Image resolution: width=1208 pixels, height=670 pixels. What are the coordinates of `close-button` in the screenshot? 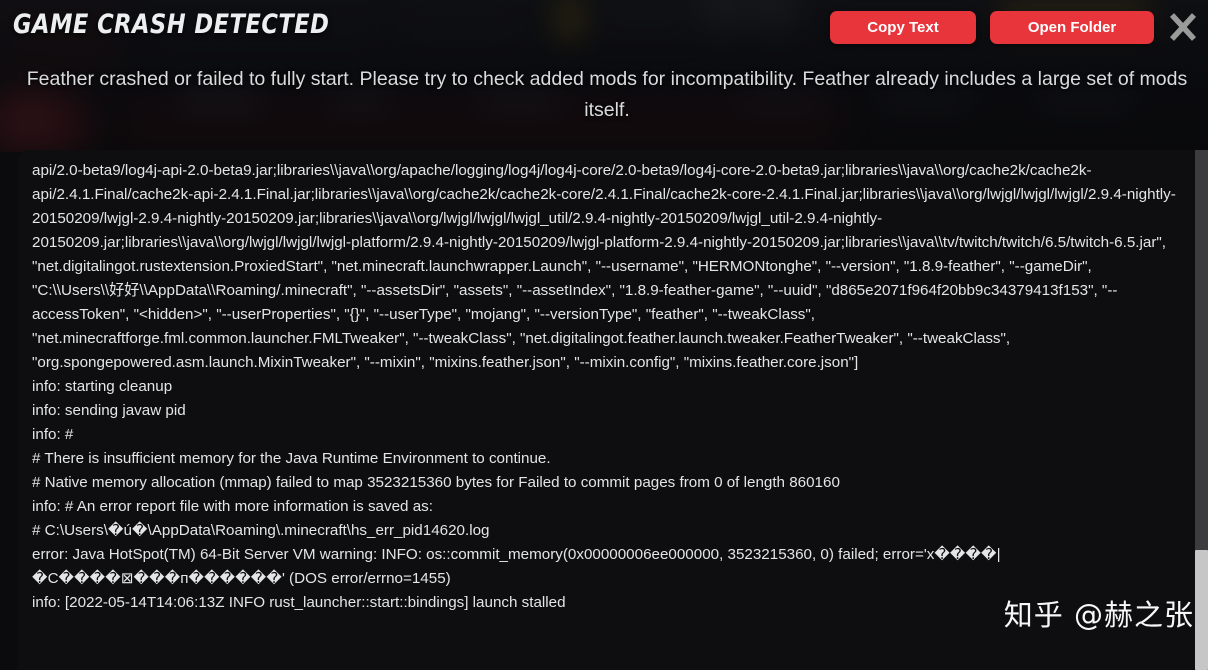 It's located at (1183, 27).